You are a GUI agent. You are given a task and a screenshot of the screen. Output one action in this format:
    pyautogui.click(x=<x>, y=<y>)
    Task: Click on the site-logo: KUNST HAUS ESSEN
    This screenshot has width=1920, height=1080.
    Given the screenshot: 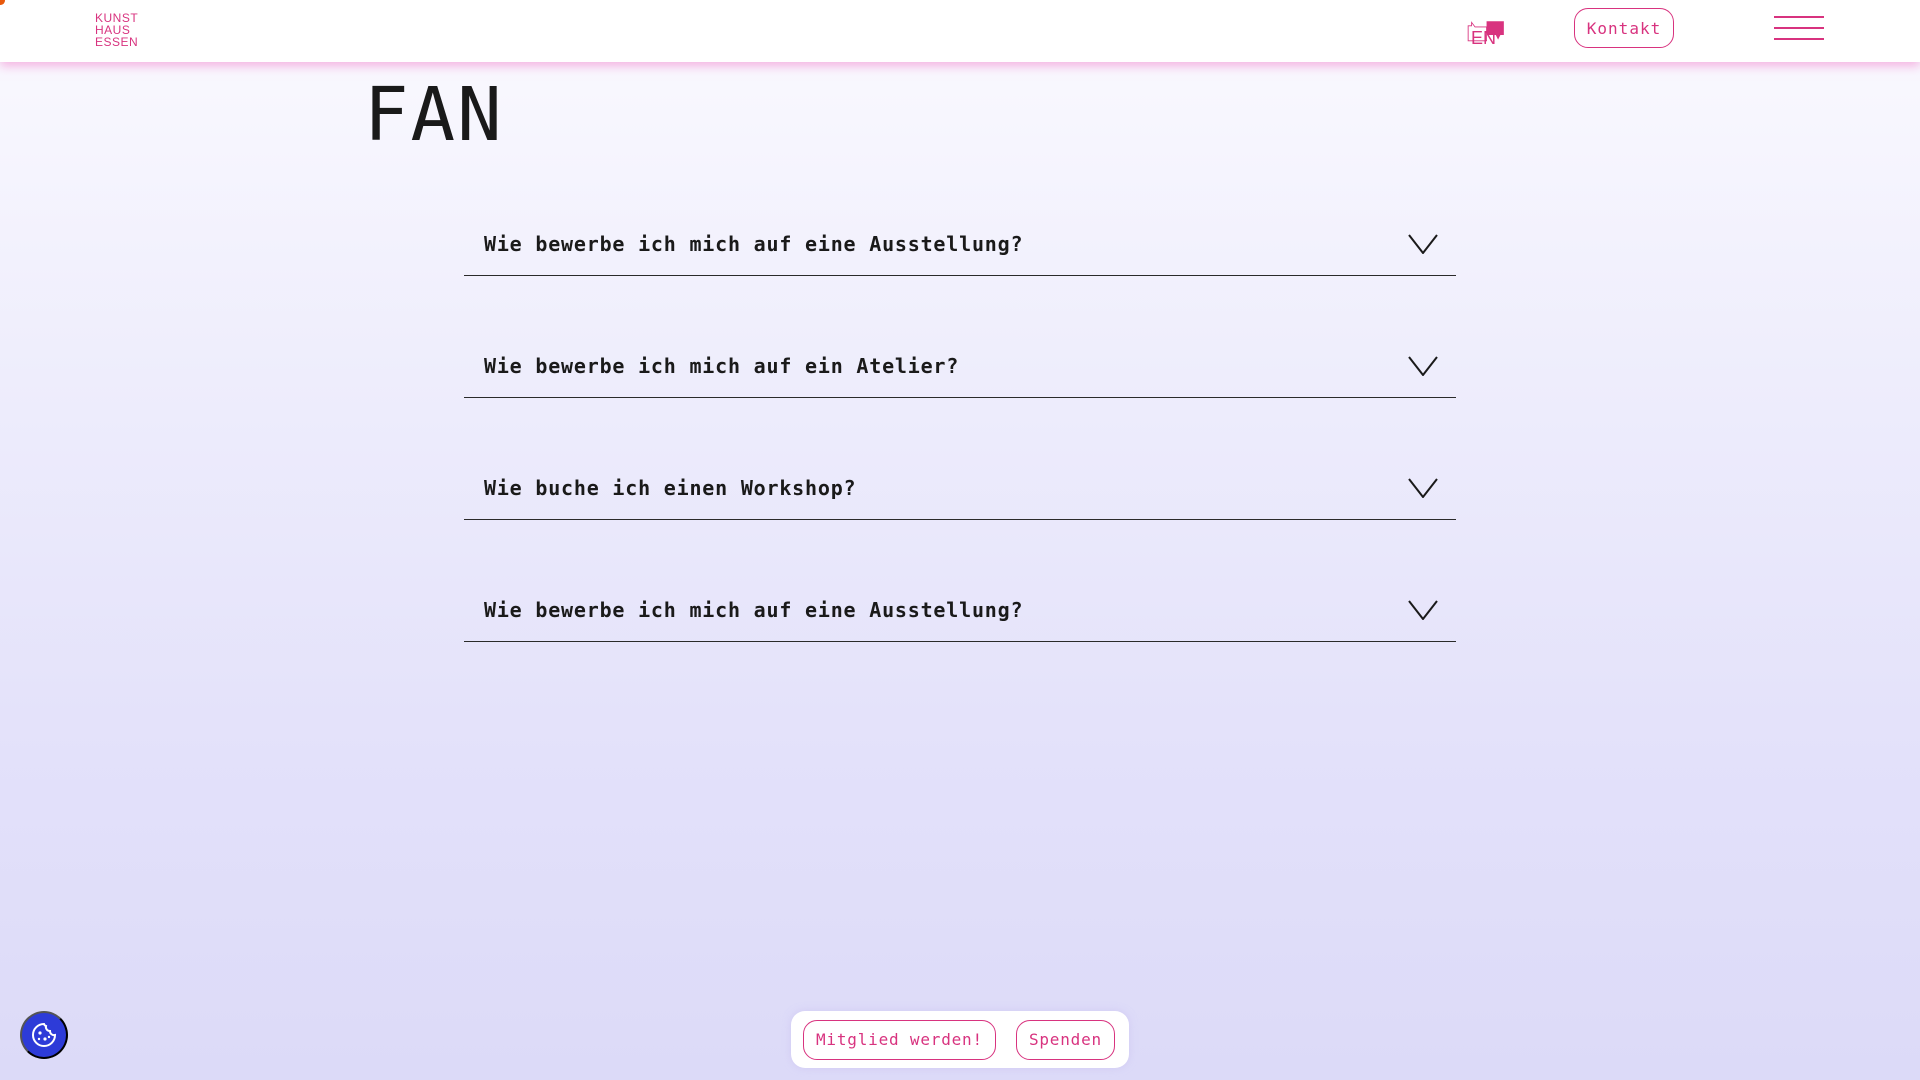 What is the action you would take?
    pyautogui.click(x=116, y=30)
    